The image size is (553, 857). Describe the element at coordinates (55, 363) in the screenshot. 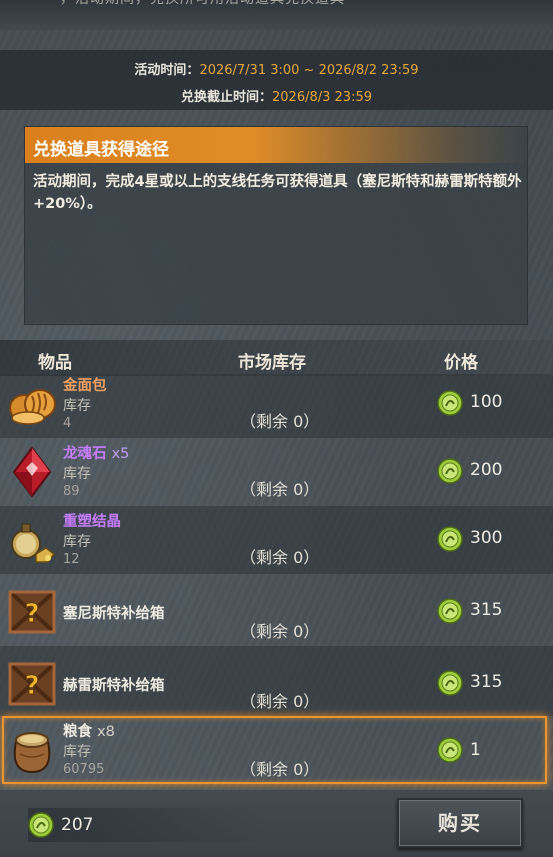

I see `column-item: 物品` at that location.